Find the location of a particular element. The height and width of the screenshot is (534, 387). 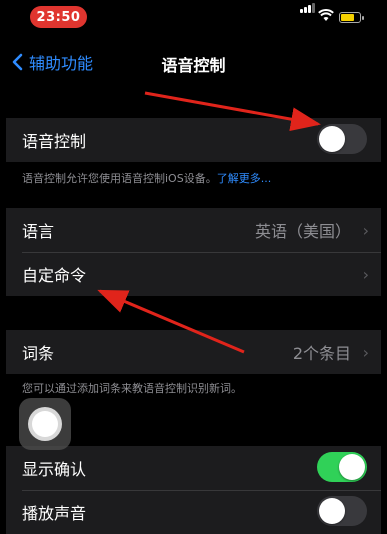

annotation-arrow-toggle is located at coordinates (232, 111).